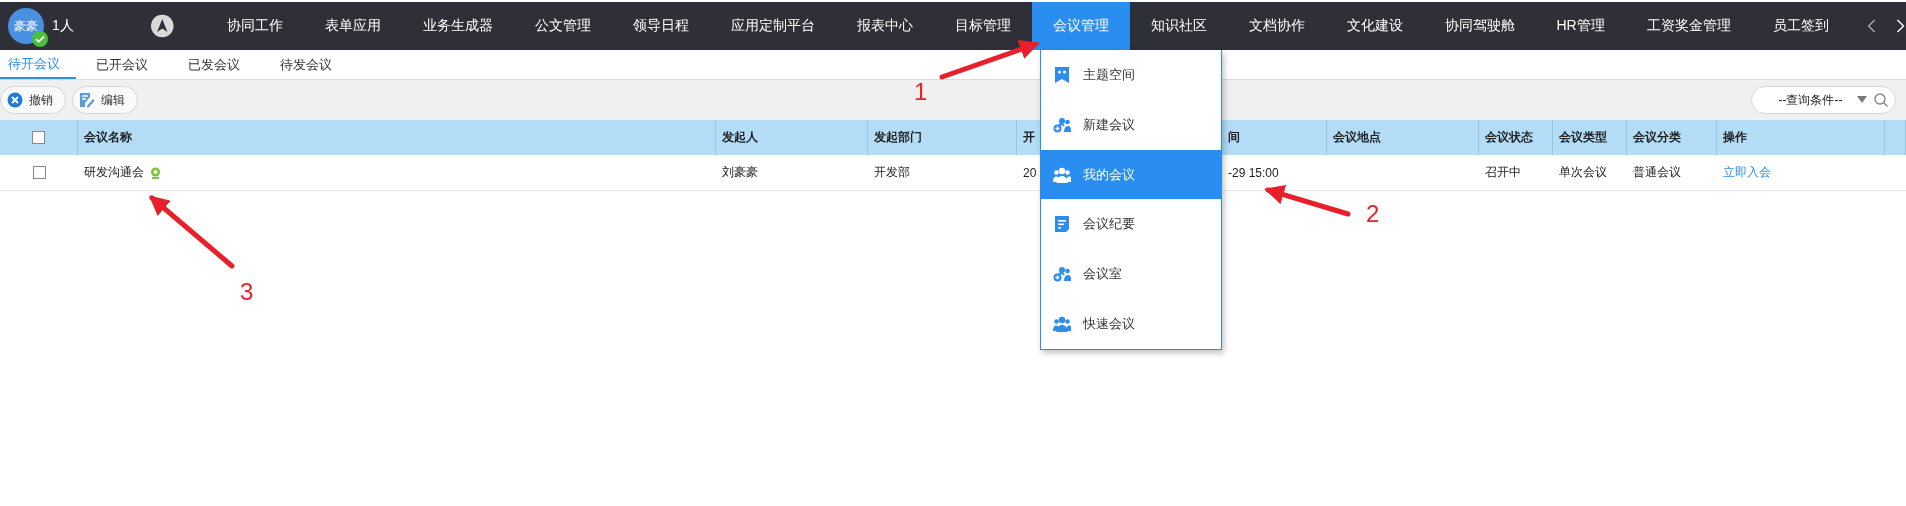 The height and width of the screenshot is (506, 1906). I want to click on column-header: 会议名称, so click(108, 137).